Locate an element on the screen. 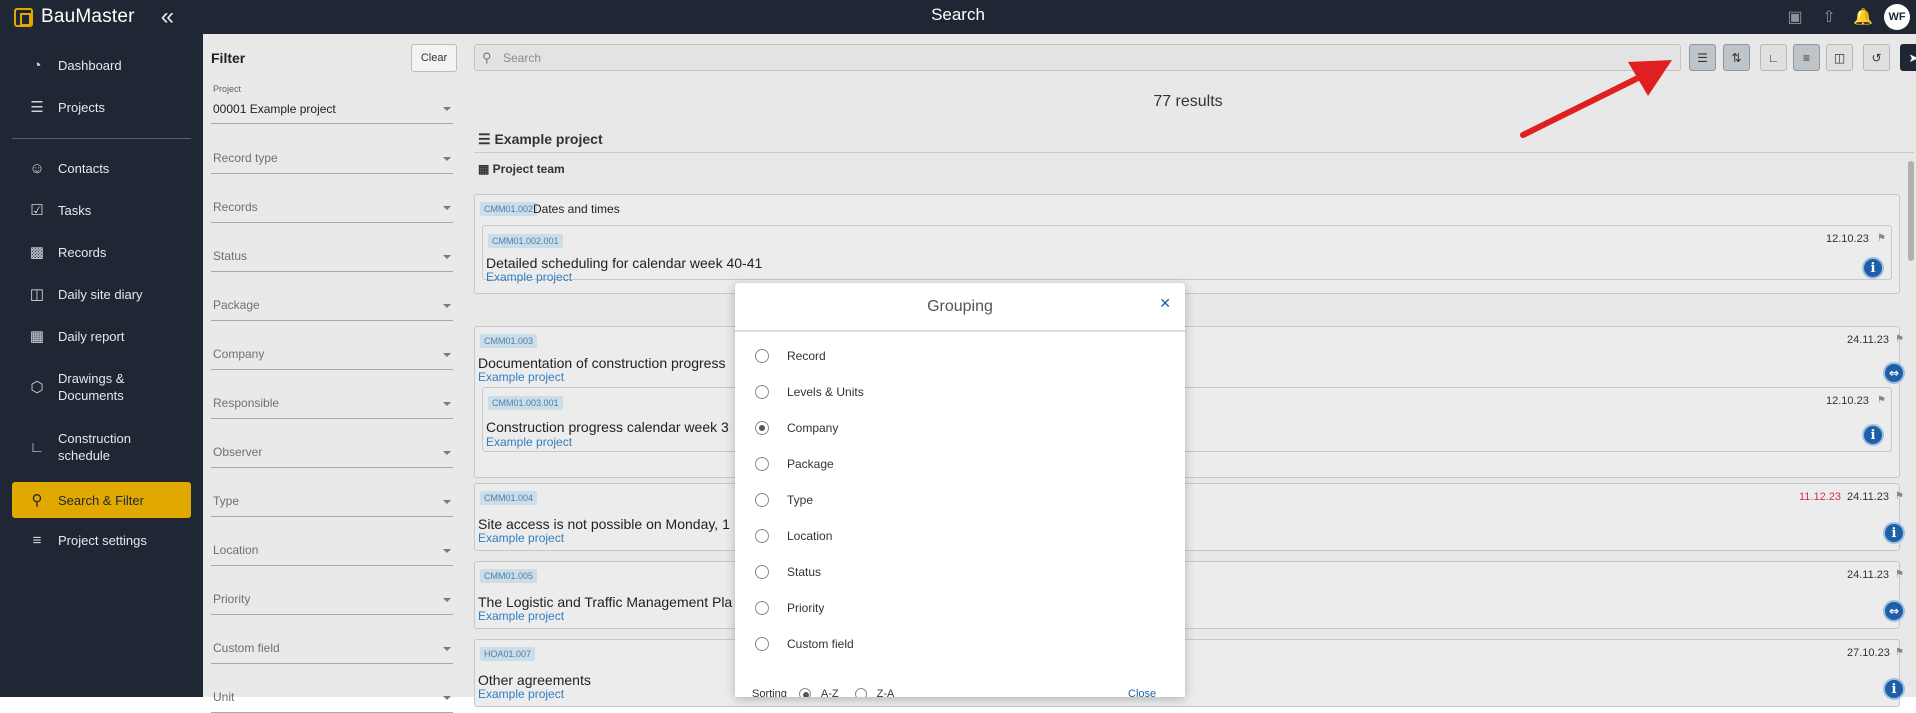 This screenshot has height=713, width=1916. sidebar-item-records: ▩ Records is located at coordinates (101, 252).